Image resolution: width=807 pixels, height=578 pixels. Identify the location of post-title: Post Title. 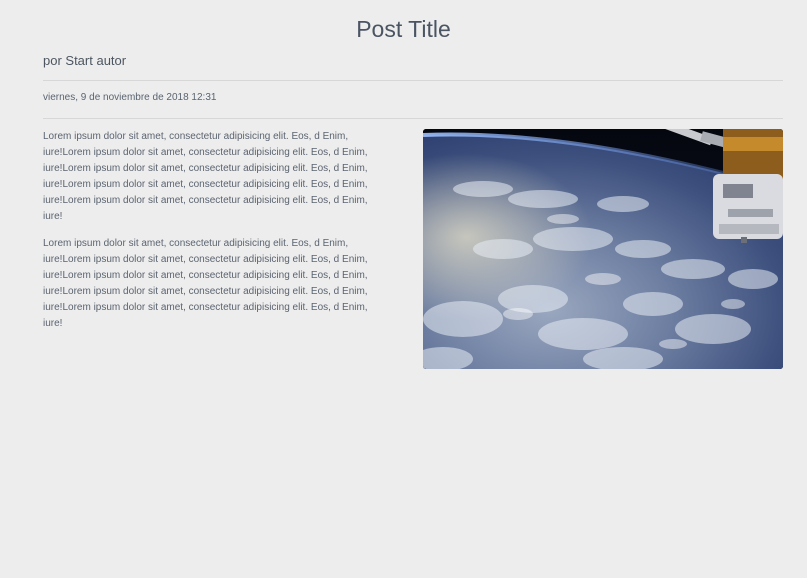
(403, 29).